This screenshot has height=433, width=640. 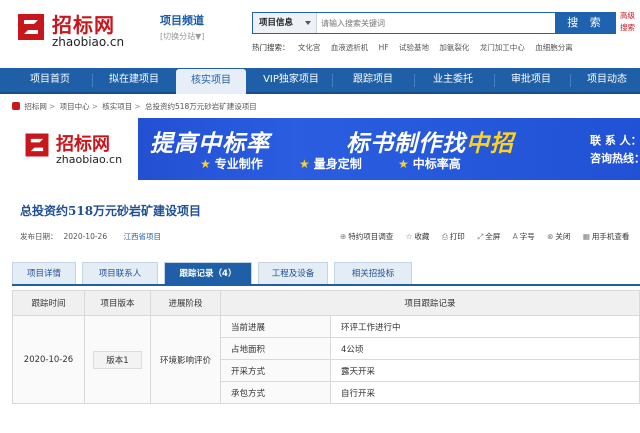 What do you see at coordinates (550, 236) in the screenshot?
I see `close-icon: ⊗` at bounding box center [550, 236].